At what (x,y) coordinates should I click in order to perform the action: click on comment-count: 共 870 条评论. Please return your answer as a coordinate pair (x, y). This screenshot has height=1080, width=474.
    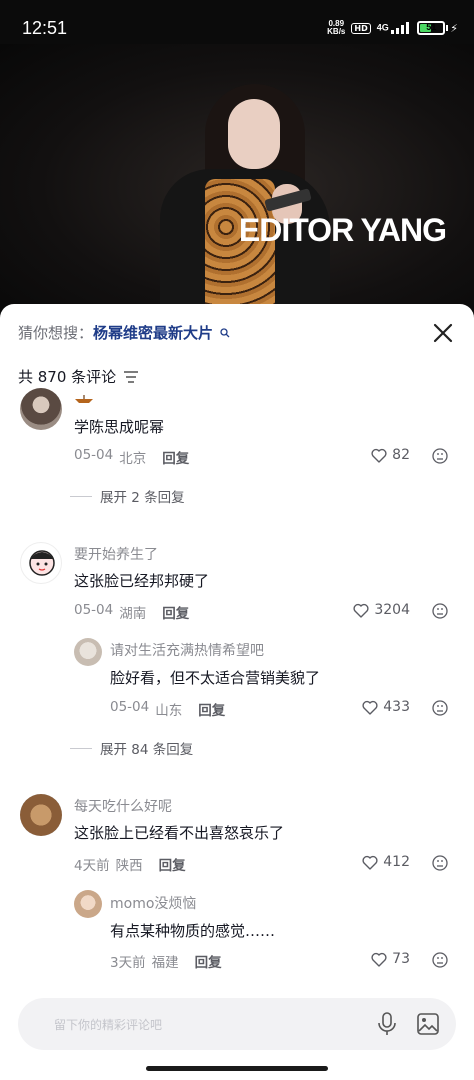
    Looking at the image, I should click on (67, 377).